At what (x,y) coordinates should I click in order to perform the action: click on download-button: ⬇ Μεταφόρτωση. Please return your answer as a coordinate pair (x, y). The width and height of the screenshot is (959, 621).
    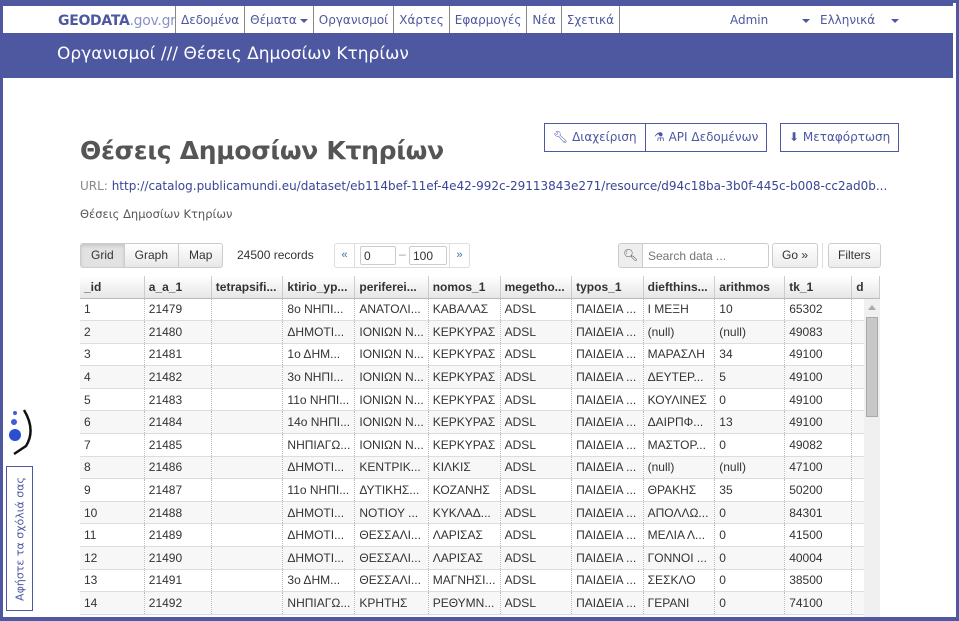
    Looking at the image, I should click on (840, 137).